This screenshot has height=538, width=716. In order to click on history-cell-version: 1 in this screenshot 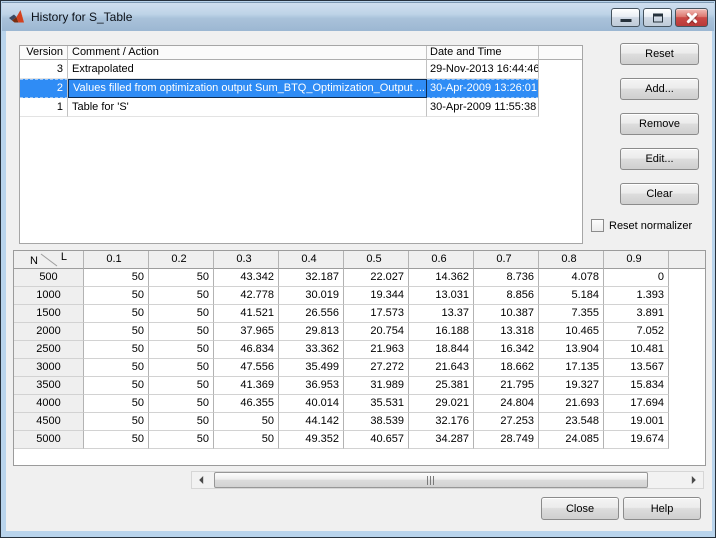, I will do `click(44, 107)`.